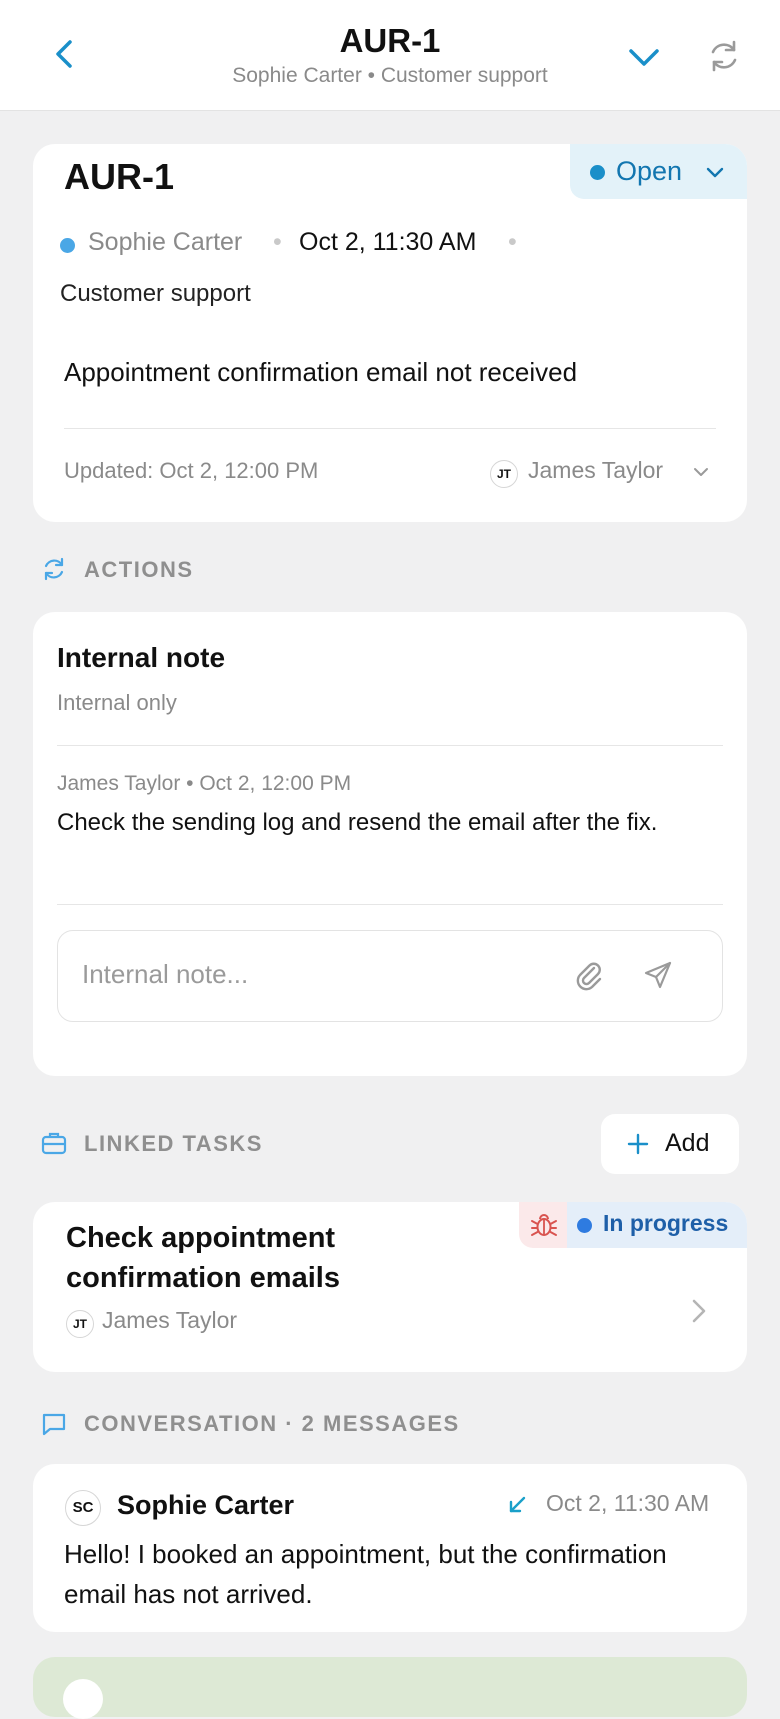 Image resolution: width=780 pixels, height=1719 pixels. Describe the element at coordinates (638, 1144) in the screenshot. I see `plus-icon` at that location.